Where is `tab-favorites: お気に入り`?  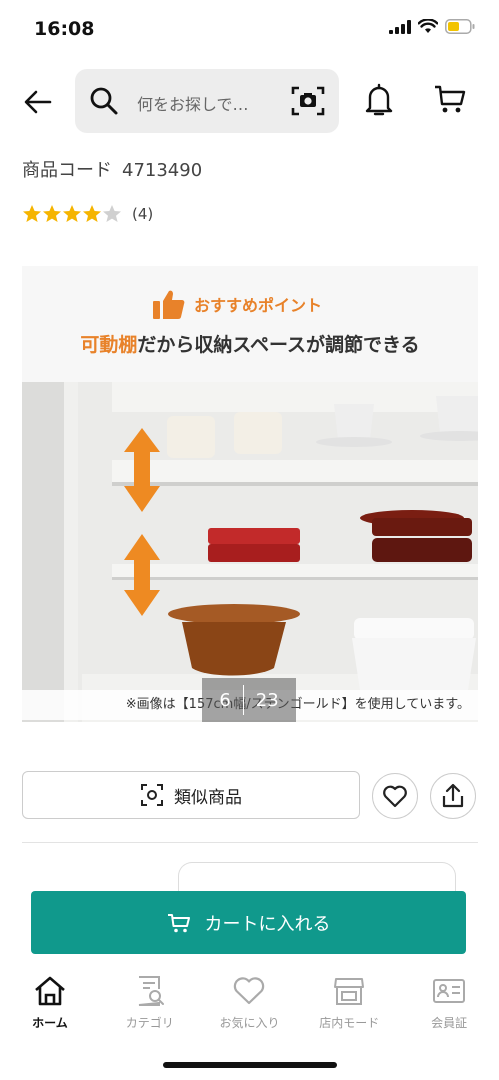
tab-favorites: お気に入り is located at coordinates (250, 1007).